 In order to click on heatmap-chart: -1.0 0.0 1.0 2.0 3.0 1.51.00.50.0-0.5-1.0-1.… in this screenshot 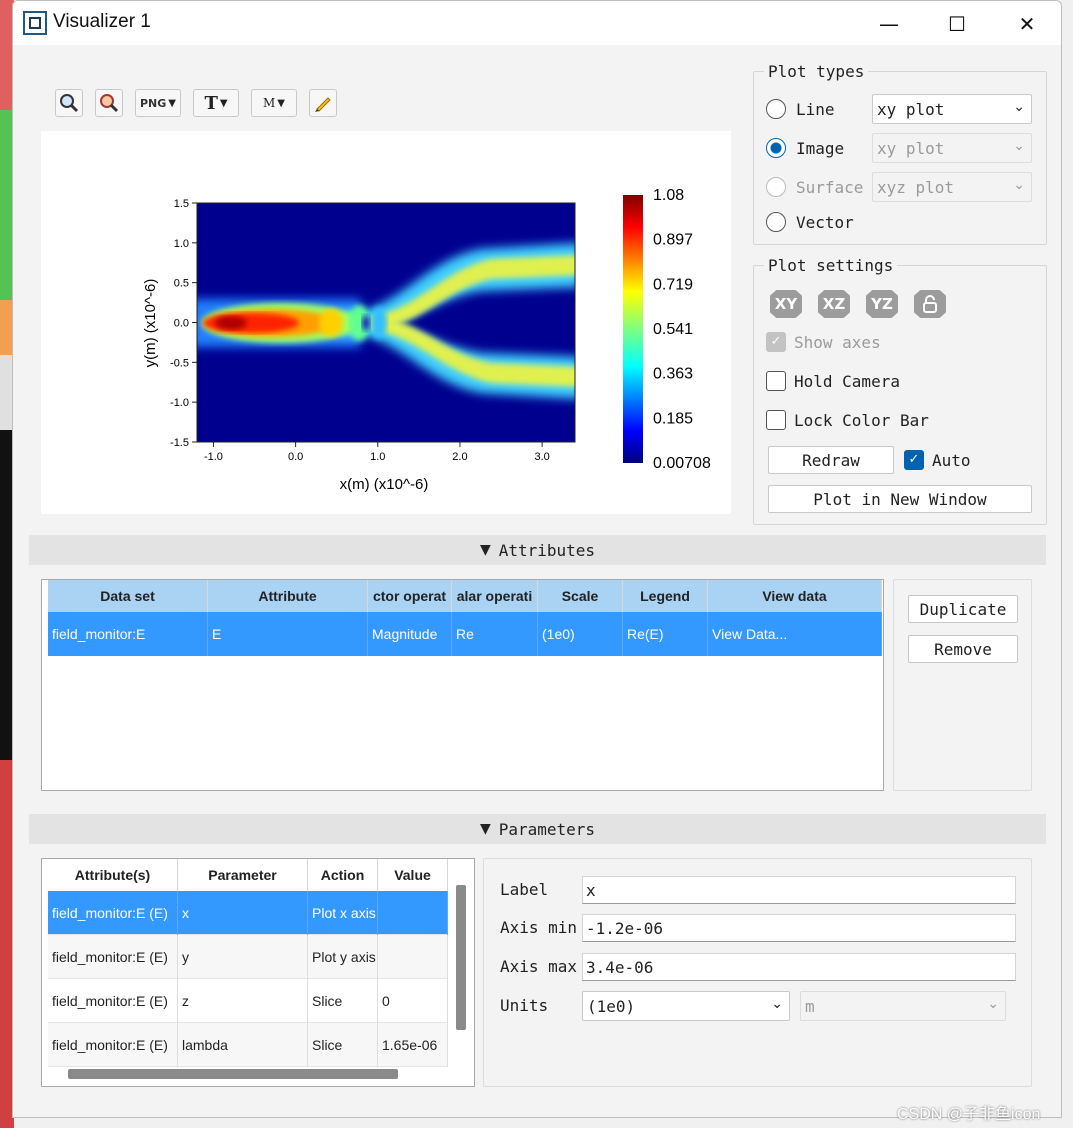, I will do `click(426, 340)`.